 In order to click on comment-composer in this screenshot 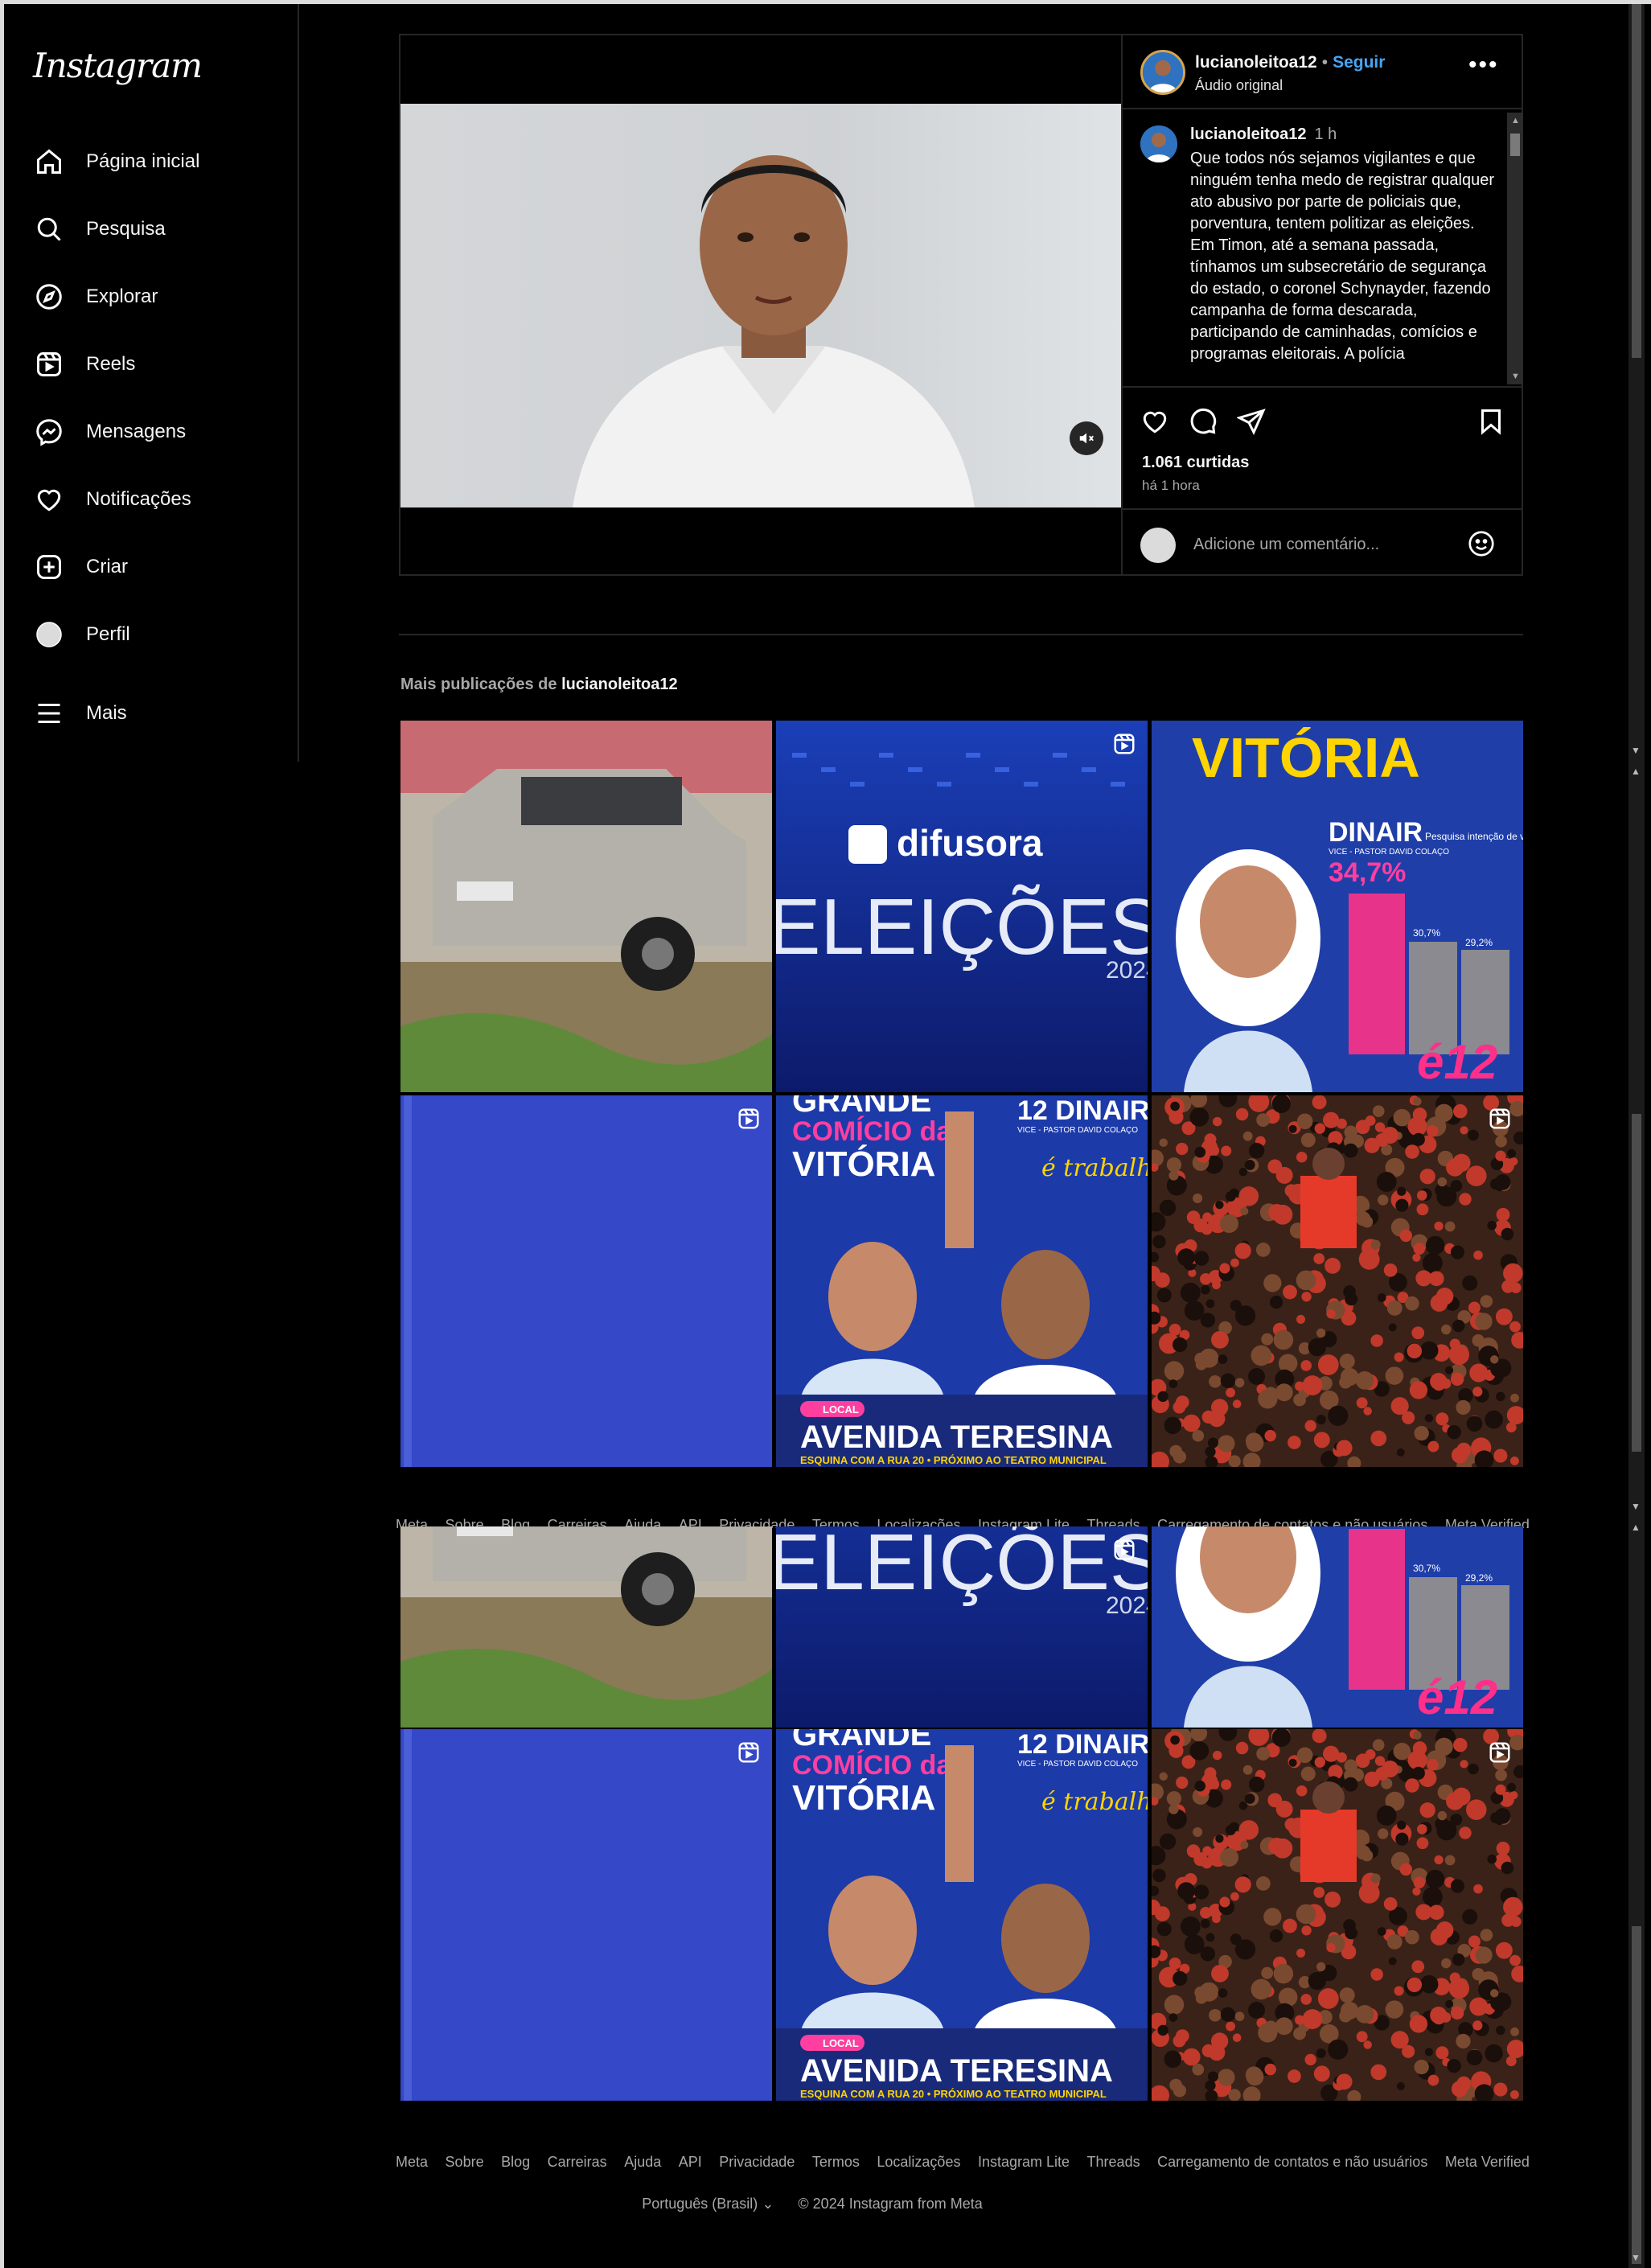, I will do `click(1323, 541)`.